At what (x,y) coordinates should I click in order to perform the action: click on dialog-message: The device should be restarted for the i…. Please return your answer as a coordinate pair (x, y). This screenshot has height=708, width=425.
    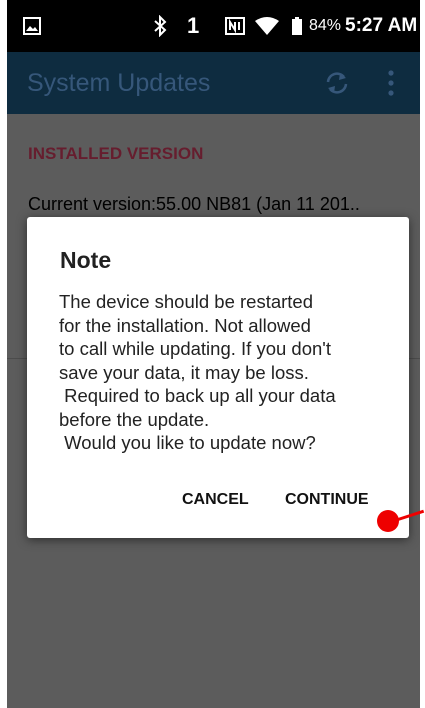
    Looking at the image, I should click on (197, 372).